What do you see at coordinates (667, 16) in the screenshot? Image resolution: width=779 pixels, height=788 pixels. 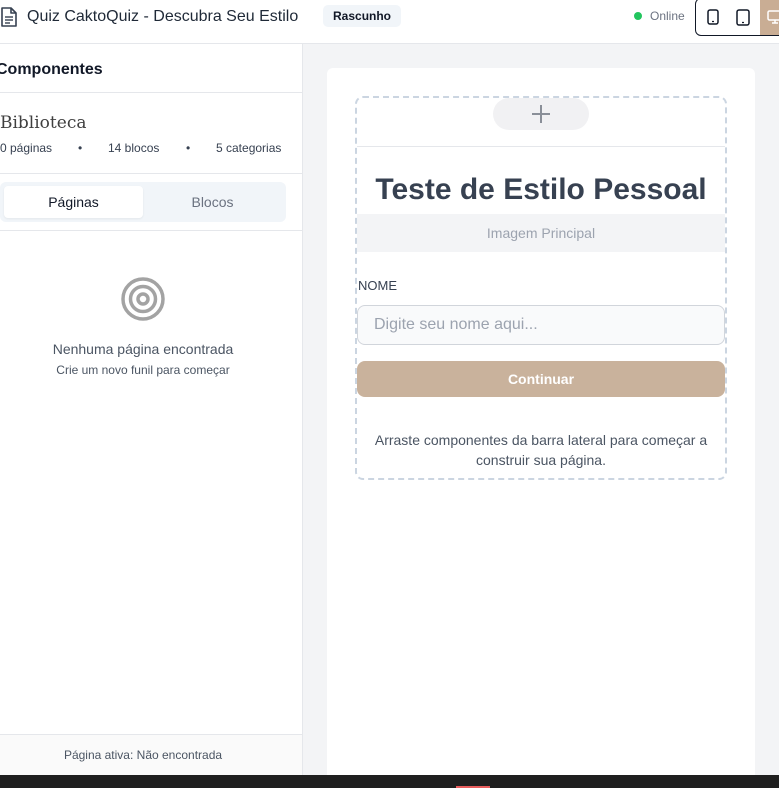 I see `online-status-text: Online` at bounding box center [667, 16].